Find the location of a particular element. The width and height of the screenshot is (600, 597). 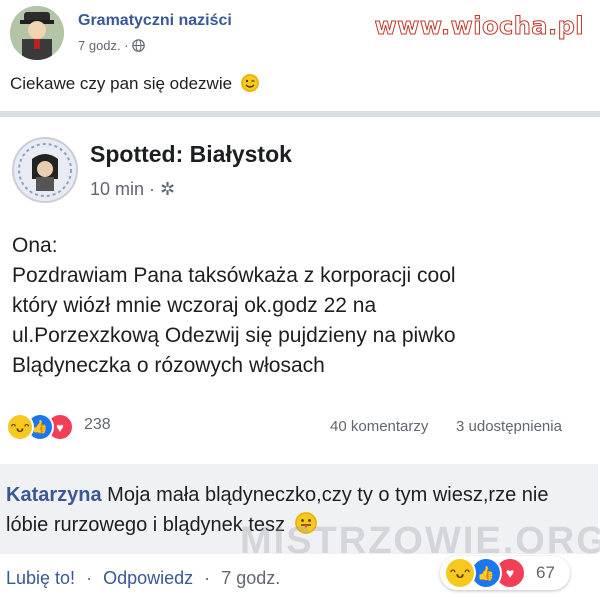

comments-count: 40 komentarzy is located at coordinates (379, 426).